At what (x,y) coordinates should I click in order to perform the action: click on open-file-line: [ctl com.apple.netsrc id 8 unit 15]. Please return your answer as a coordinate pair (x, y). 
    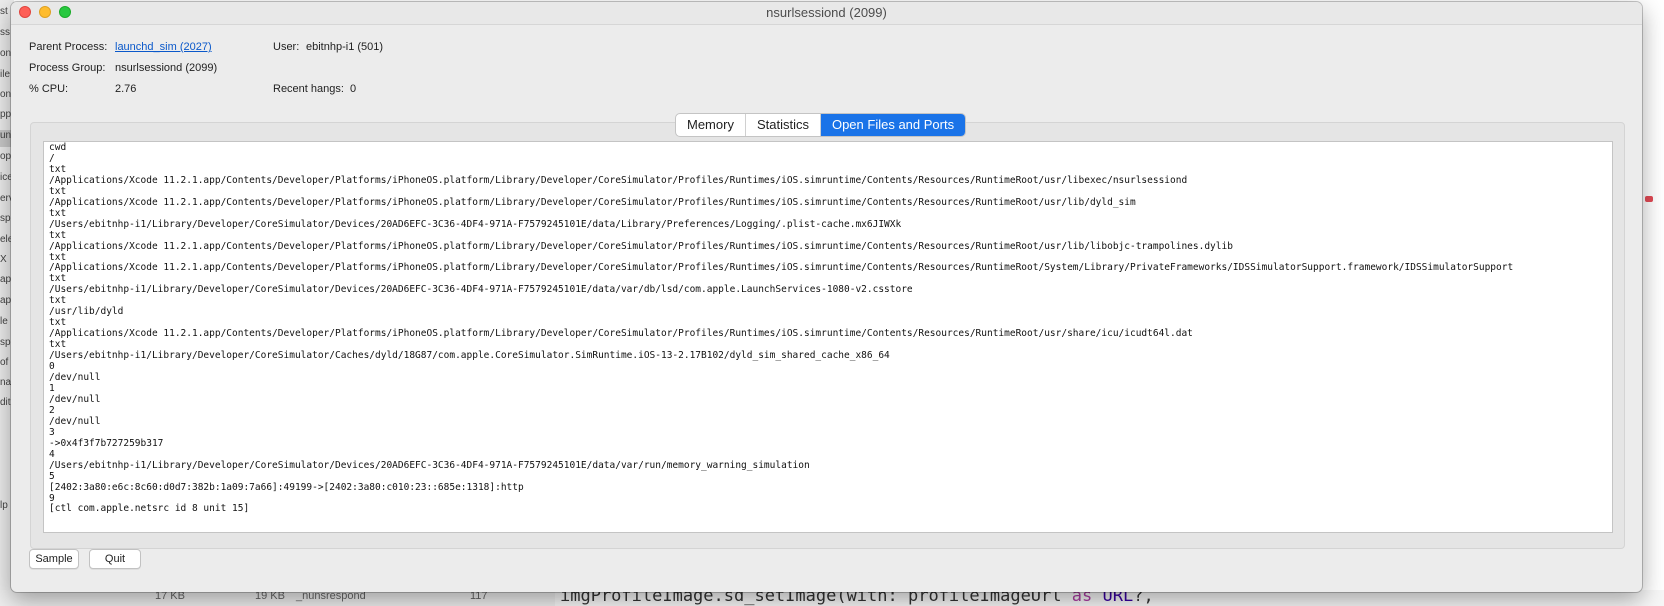
    Looking at the image, I should click on (149, 509).